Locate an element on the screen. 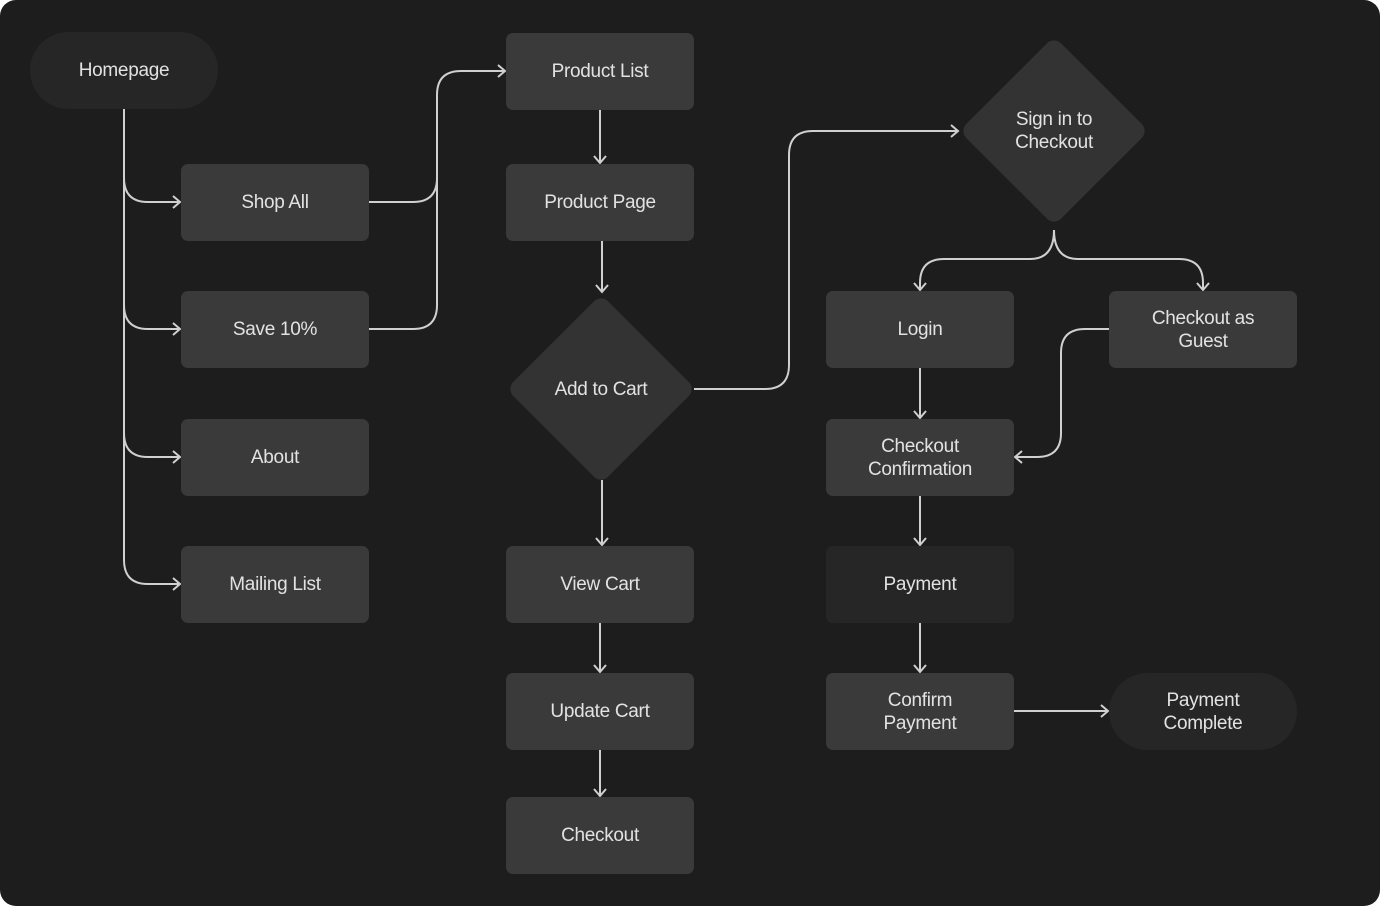  node-checkout: Checkout is located at coordinates (600, 835).